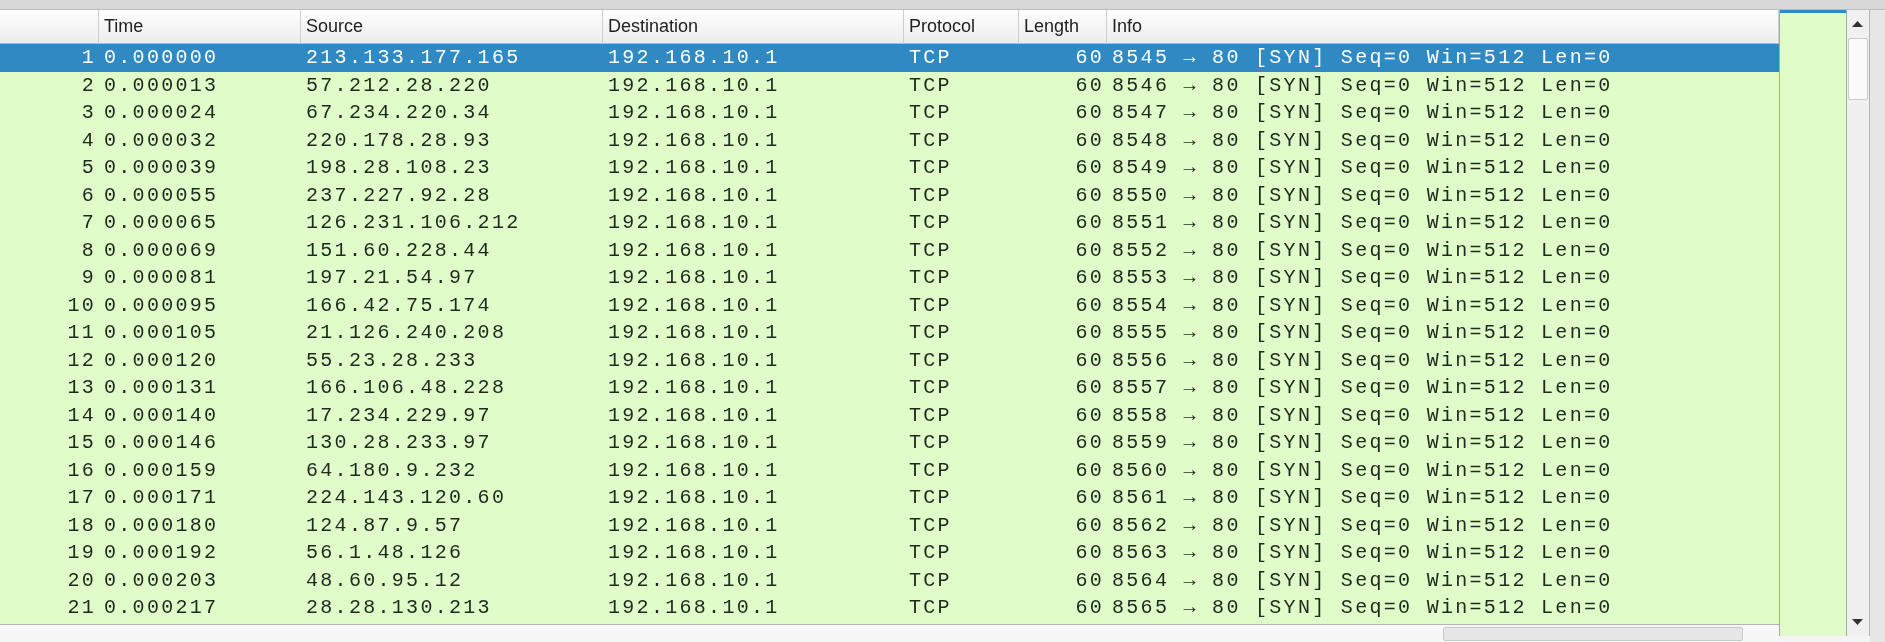 The height and width of the screenshot is (642, 1885). What do you see at coordinates (1362, 85) in the screenshot?
I see `table-cell-text: 8546 → 80 [SYN] Seq=0 Win=512 Len=0` at bounding box center [1362, 85].